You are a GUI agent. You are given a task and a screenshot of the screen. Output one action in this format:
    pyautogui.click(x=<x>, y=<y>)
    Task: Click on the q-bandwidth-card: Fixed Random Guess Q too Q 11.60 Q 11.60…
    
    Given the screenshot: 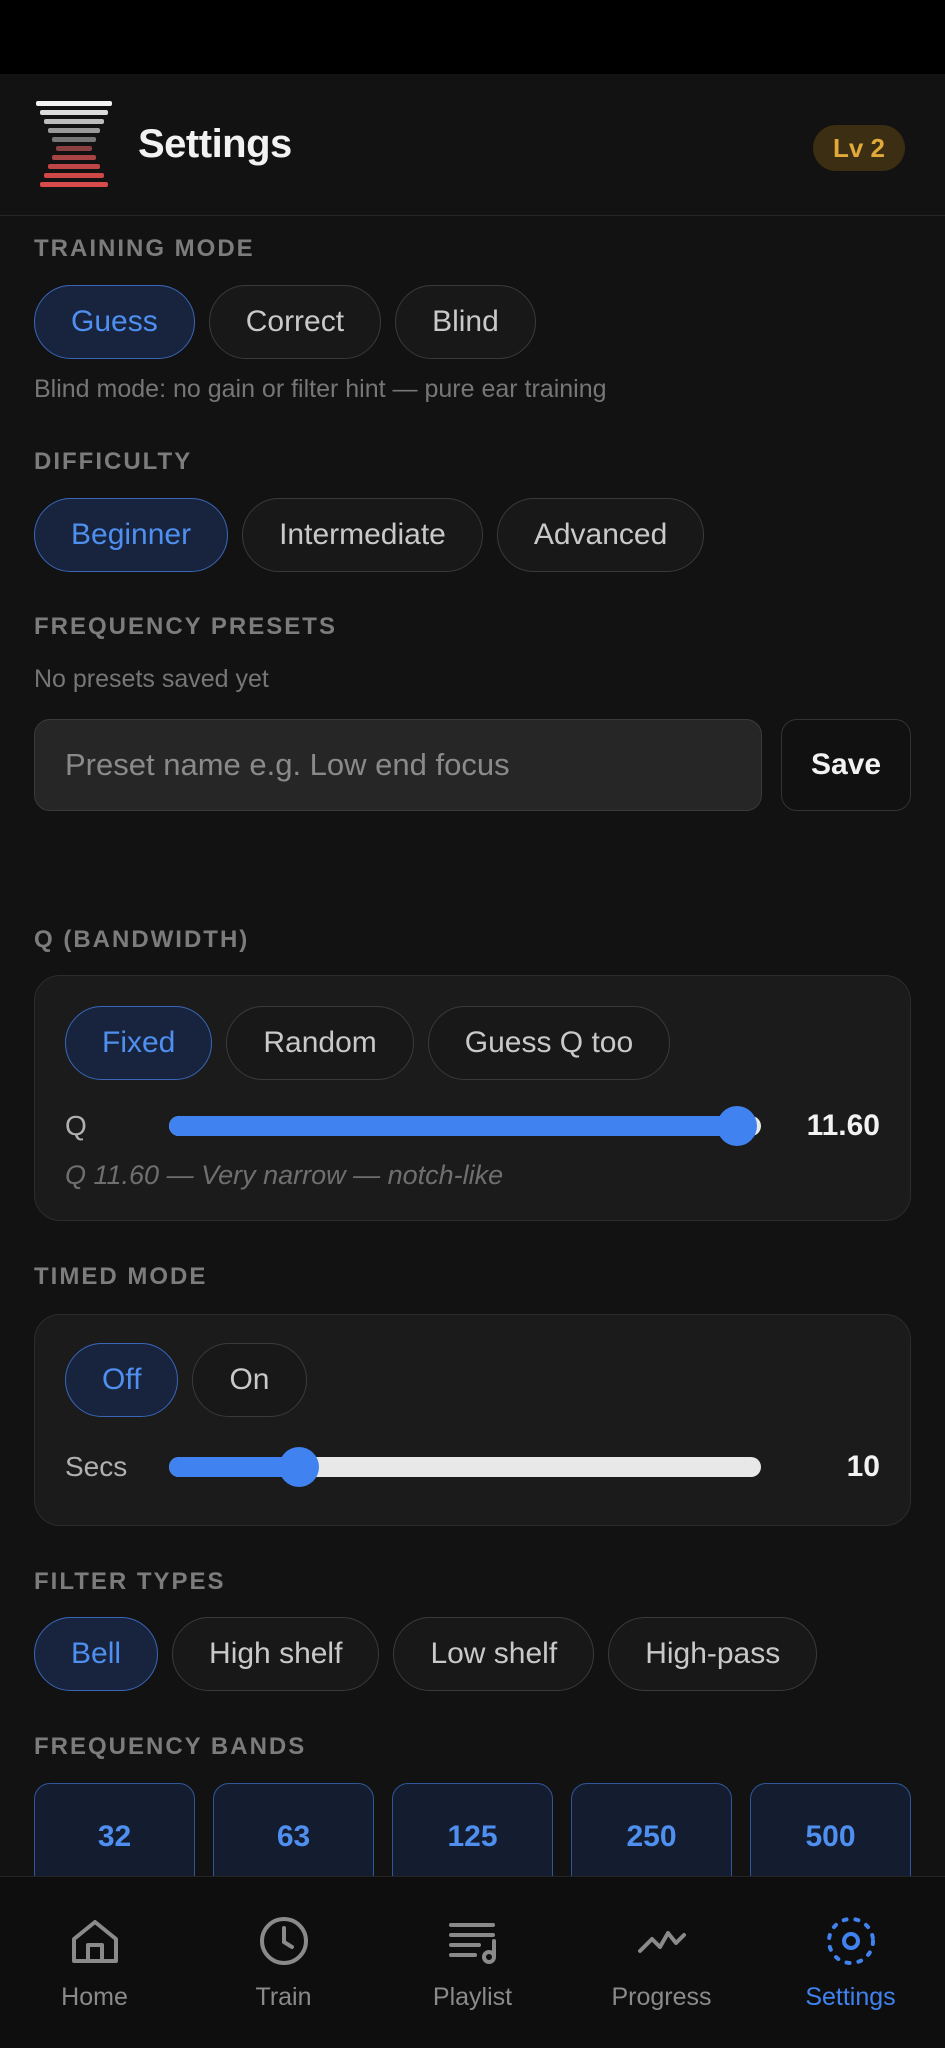 What is the action you would take?
    pyautogui.click(x=472, y=1098)
    